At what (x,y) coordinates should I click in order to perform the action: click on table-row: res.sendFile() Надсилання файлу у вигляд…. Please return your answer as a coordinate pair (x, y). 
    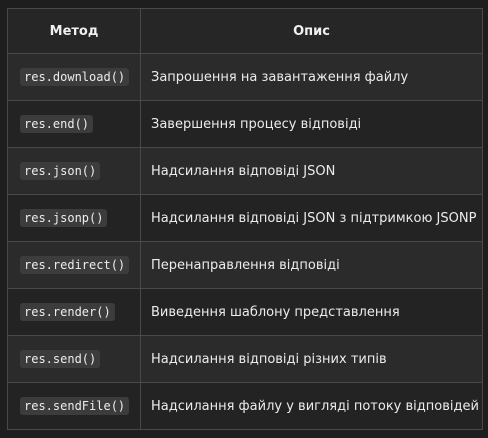
    Looking at the image, I should click on (245, 406).